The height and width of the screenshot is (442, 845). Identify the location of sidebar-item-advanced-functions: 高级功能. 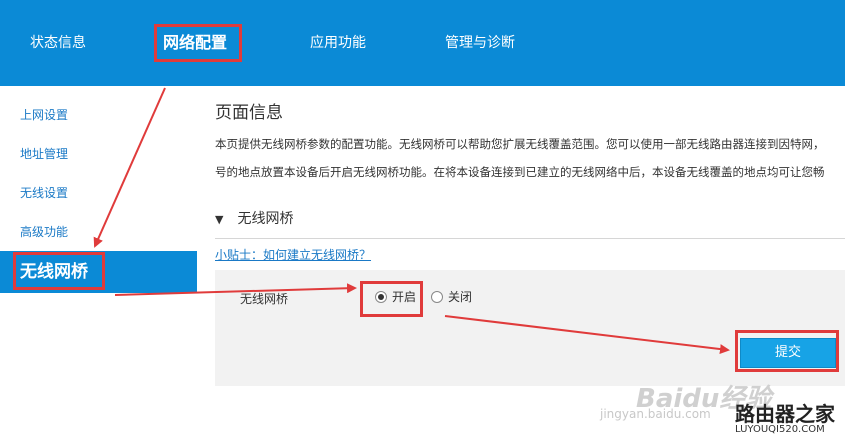
(98, 232).